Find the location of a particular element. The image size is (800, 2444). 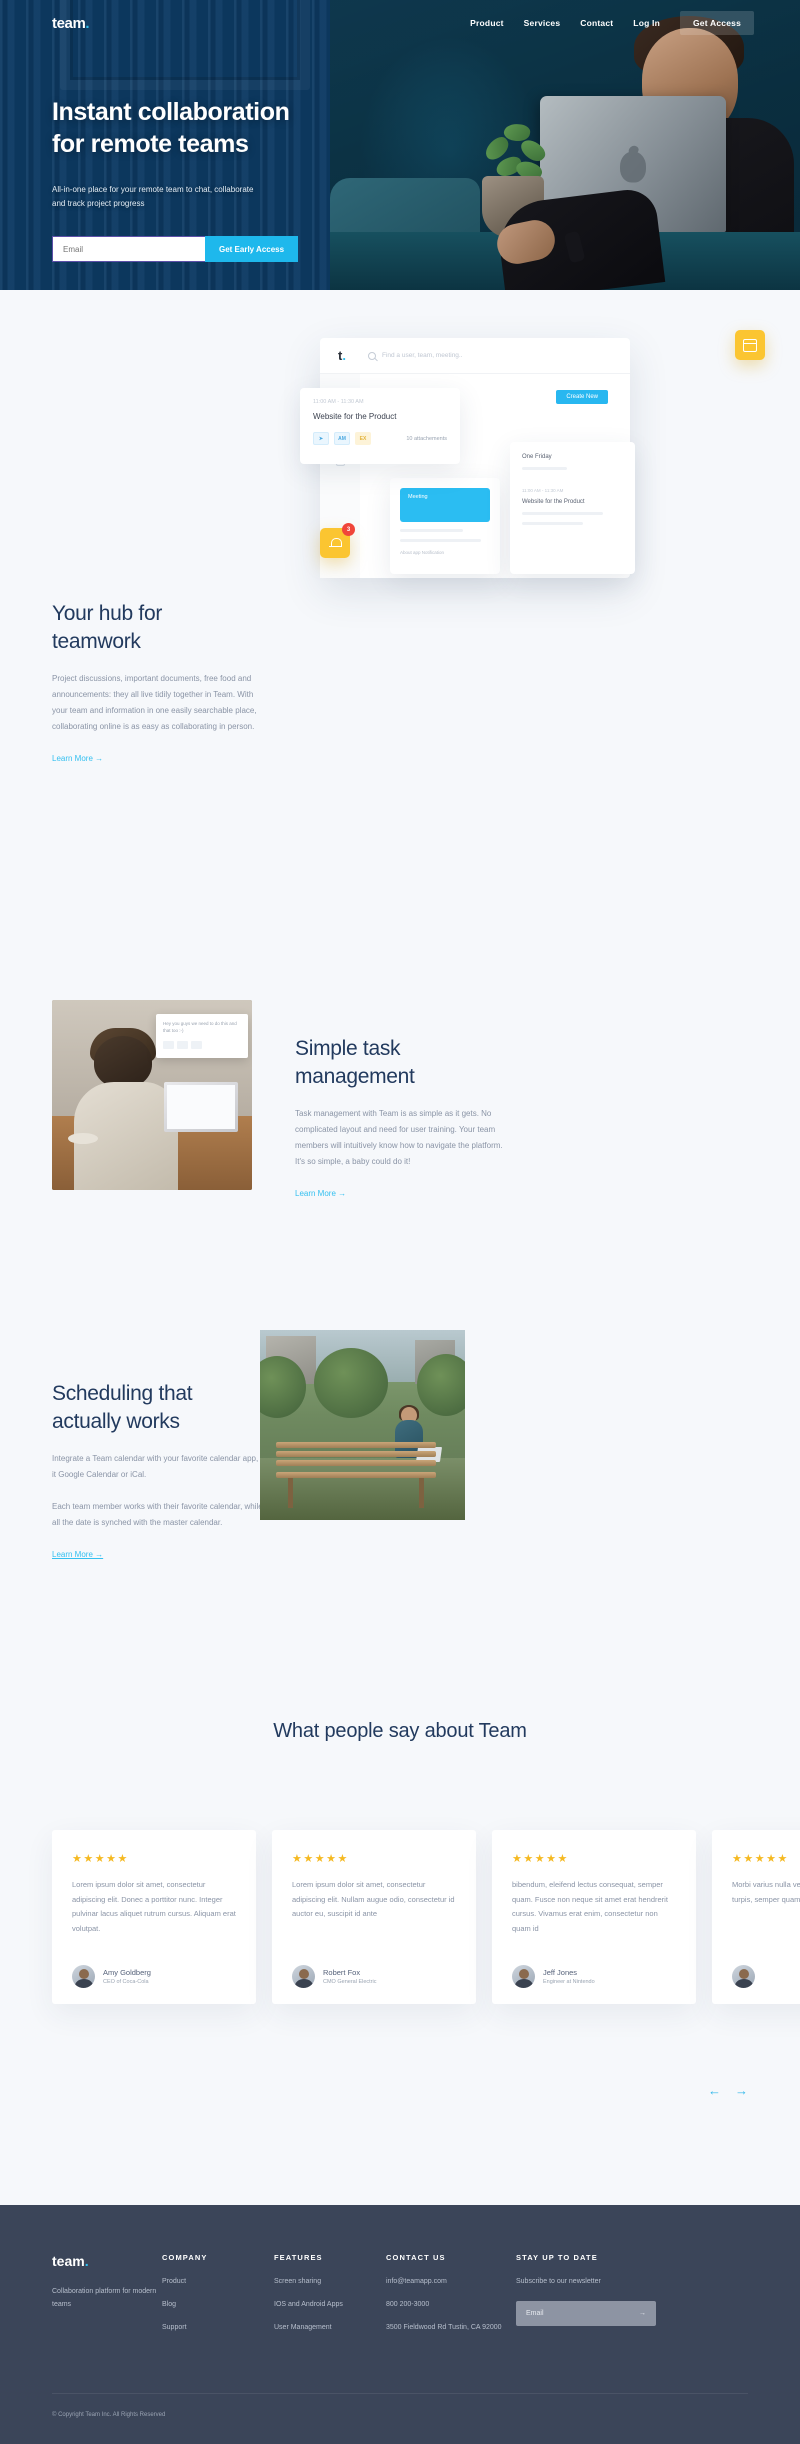

footer-link: Screen sharing is located at coordinates (330, 2281).